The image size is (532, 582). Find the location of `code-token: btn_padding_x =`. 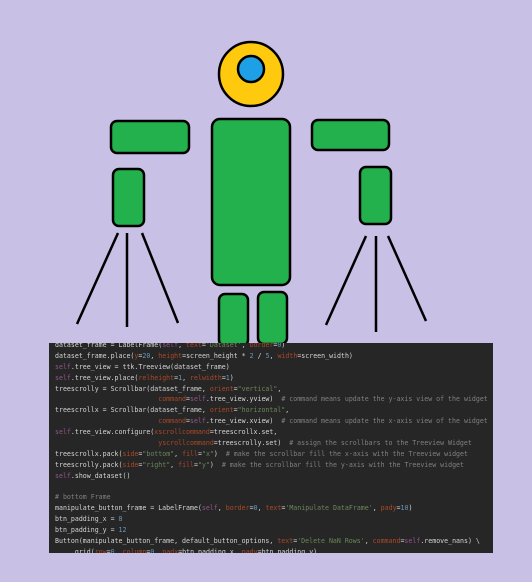

code-token: btn_padding_x = is located at coordinates (87, 519).